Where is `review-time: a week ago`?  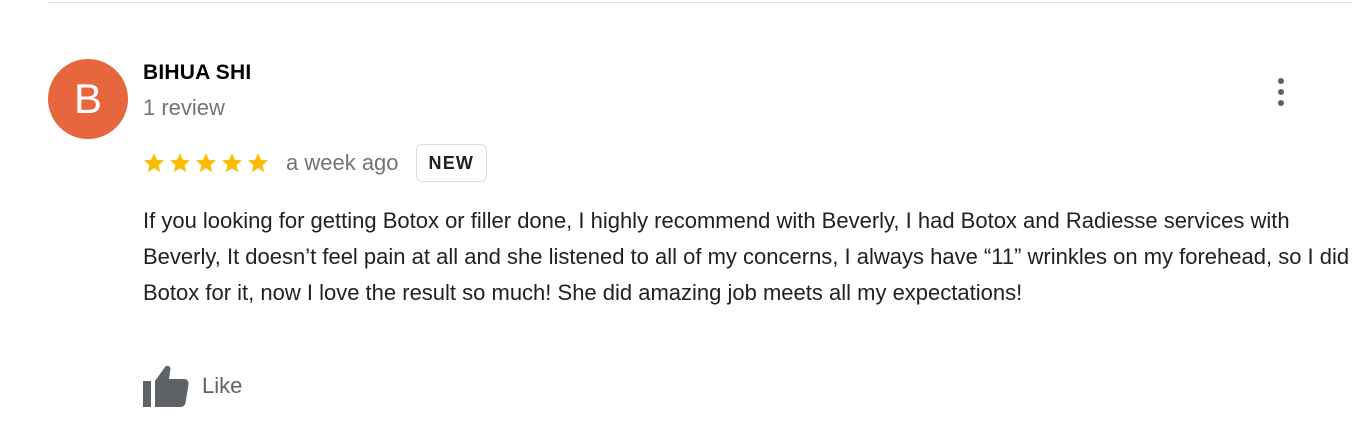 review-time: a week ago is located at coordinates (342, 162).